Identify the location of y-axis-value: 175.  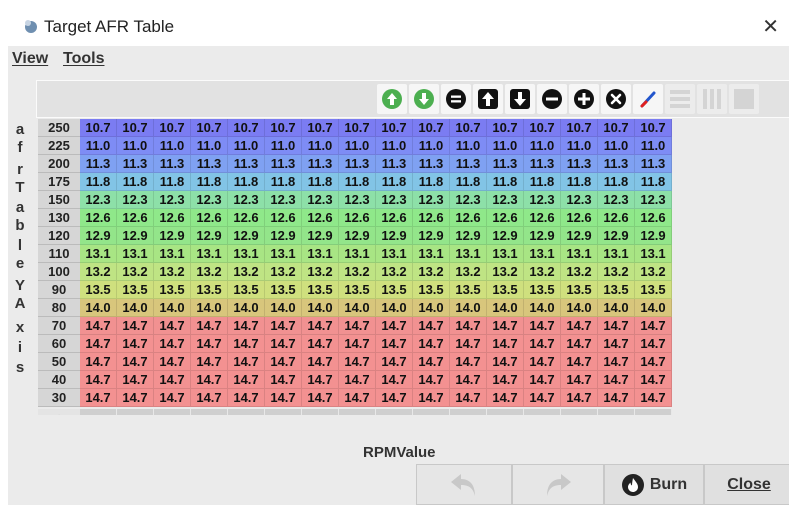
(59, 182).